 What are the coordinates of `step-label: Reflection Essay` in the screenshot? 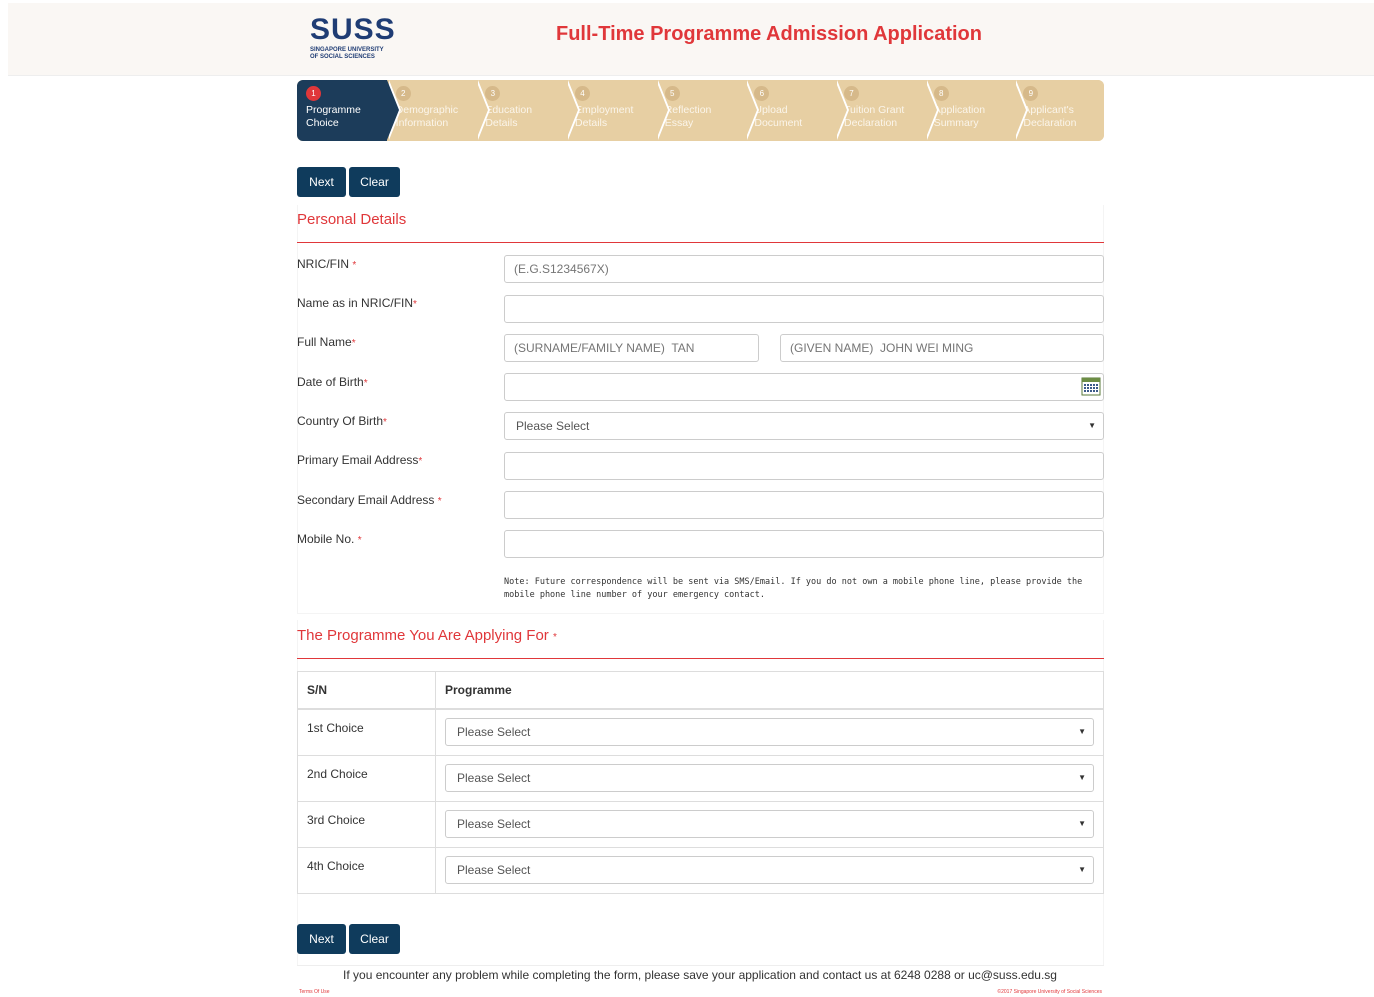 It's located at (688, 116).